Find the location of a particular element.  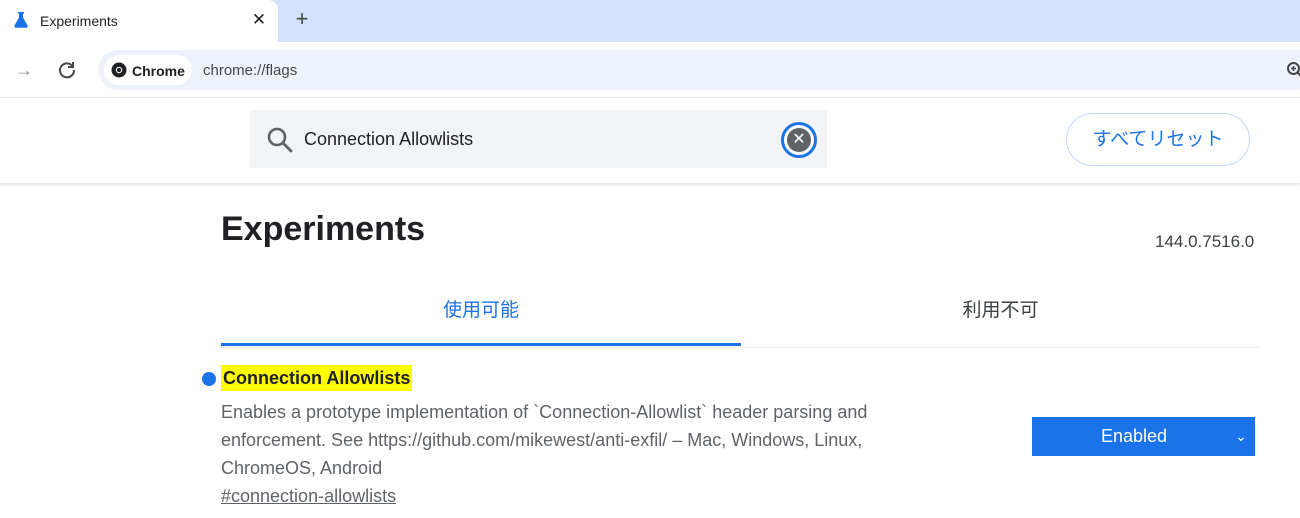

experiment-state-select: Enabled ⌄ is located at coordinates (1143, 436).